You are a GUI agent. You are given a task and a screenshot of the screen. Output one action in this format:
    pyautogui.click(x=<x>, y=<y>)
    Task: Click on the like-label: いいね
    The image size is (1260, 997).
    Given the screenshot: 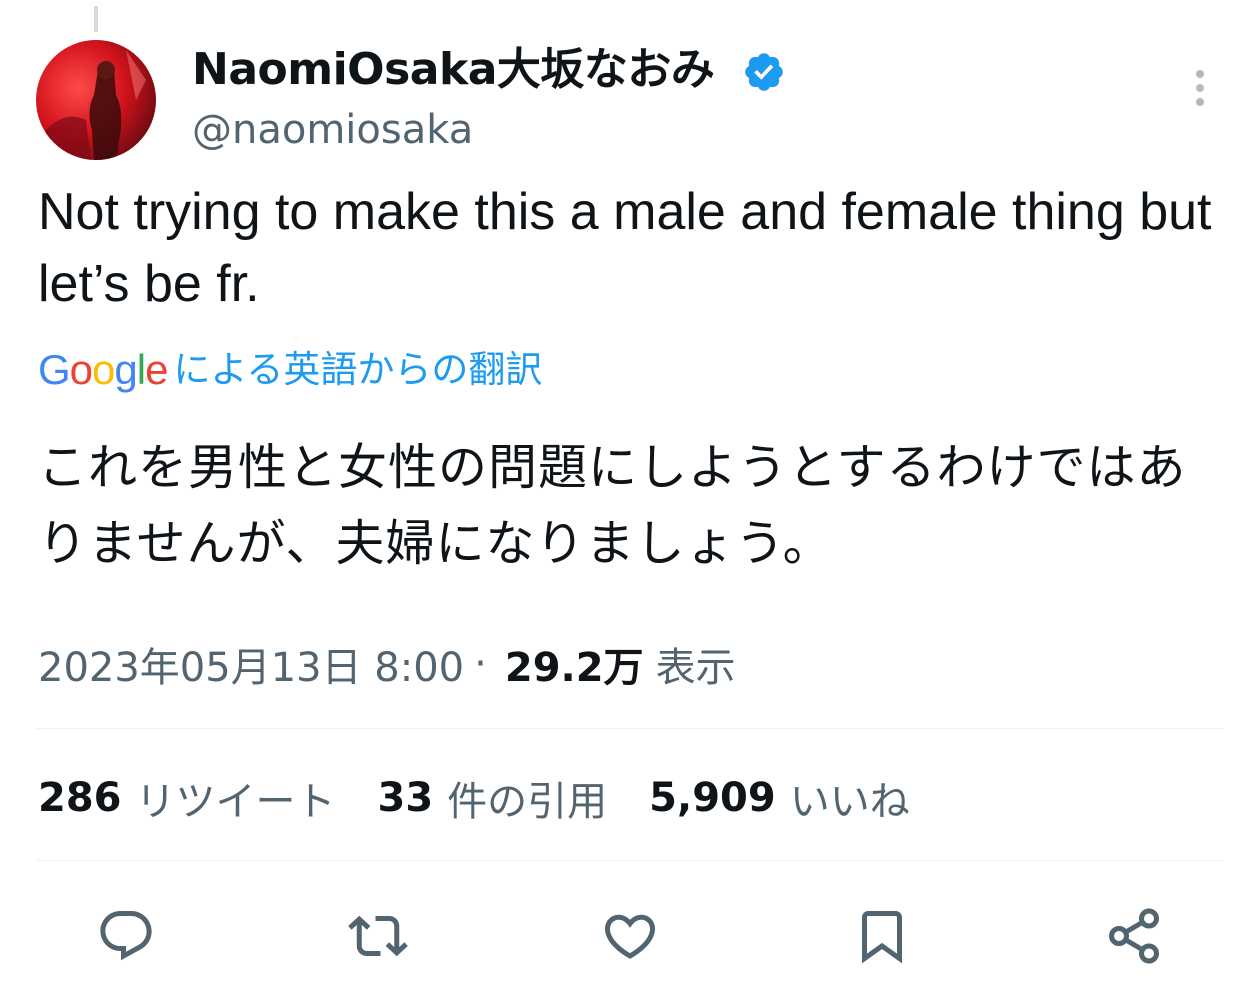 What is the action you would take?
    pyautogui.click(x=849, y=802)
    